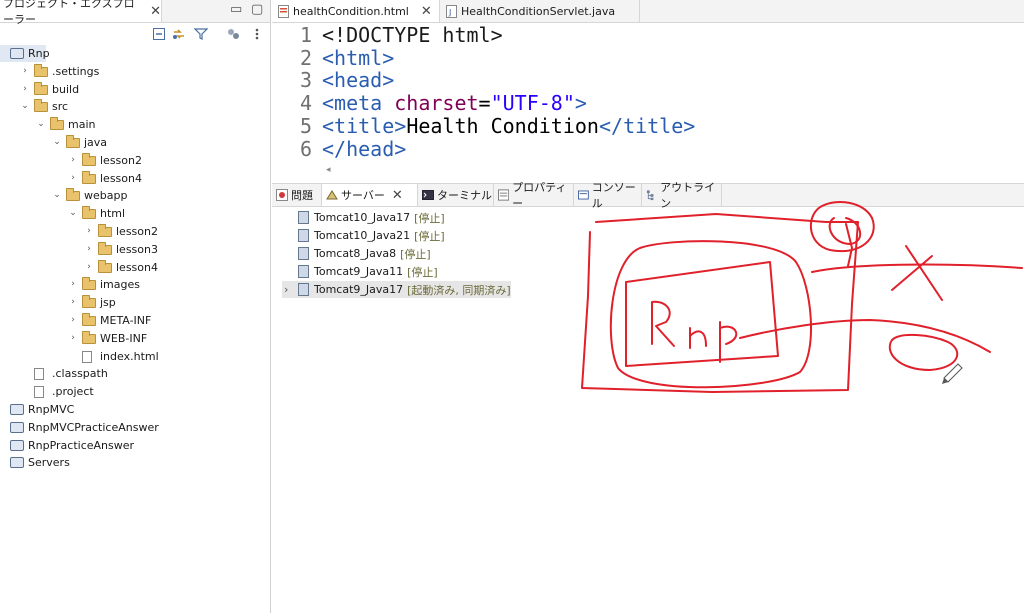  Describe the element at coordinates (135, 195) in the screenshot. I see `tree-item: ⌄ webapp` at that location.